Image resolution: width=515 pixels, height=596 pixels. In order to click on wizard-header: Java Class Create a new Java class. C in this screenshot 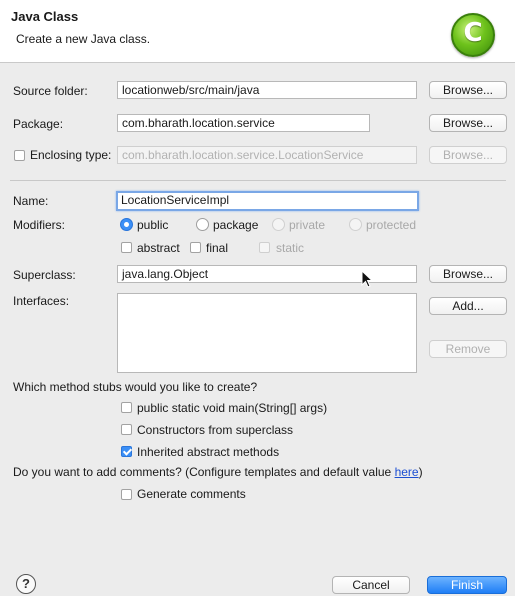, I will do `click(257, 31)`.